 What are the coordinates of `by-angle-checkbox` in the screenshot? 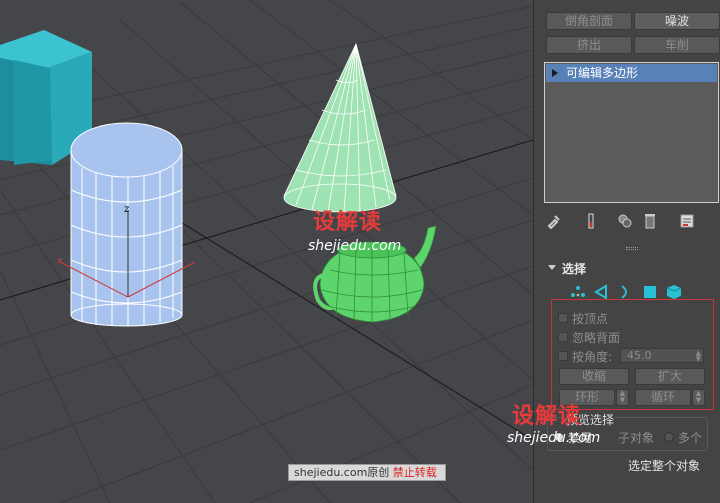 It's located at (563, 356).